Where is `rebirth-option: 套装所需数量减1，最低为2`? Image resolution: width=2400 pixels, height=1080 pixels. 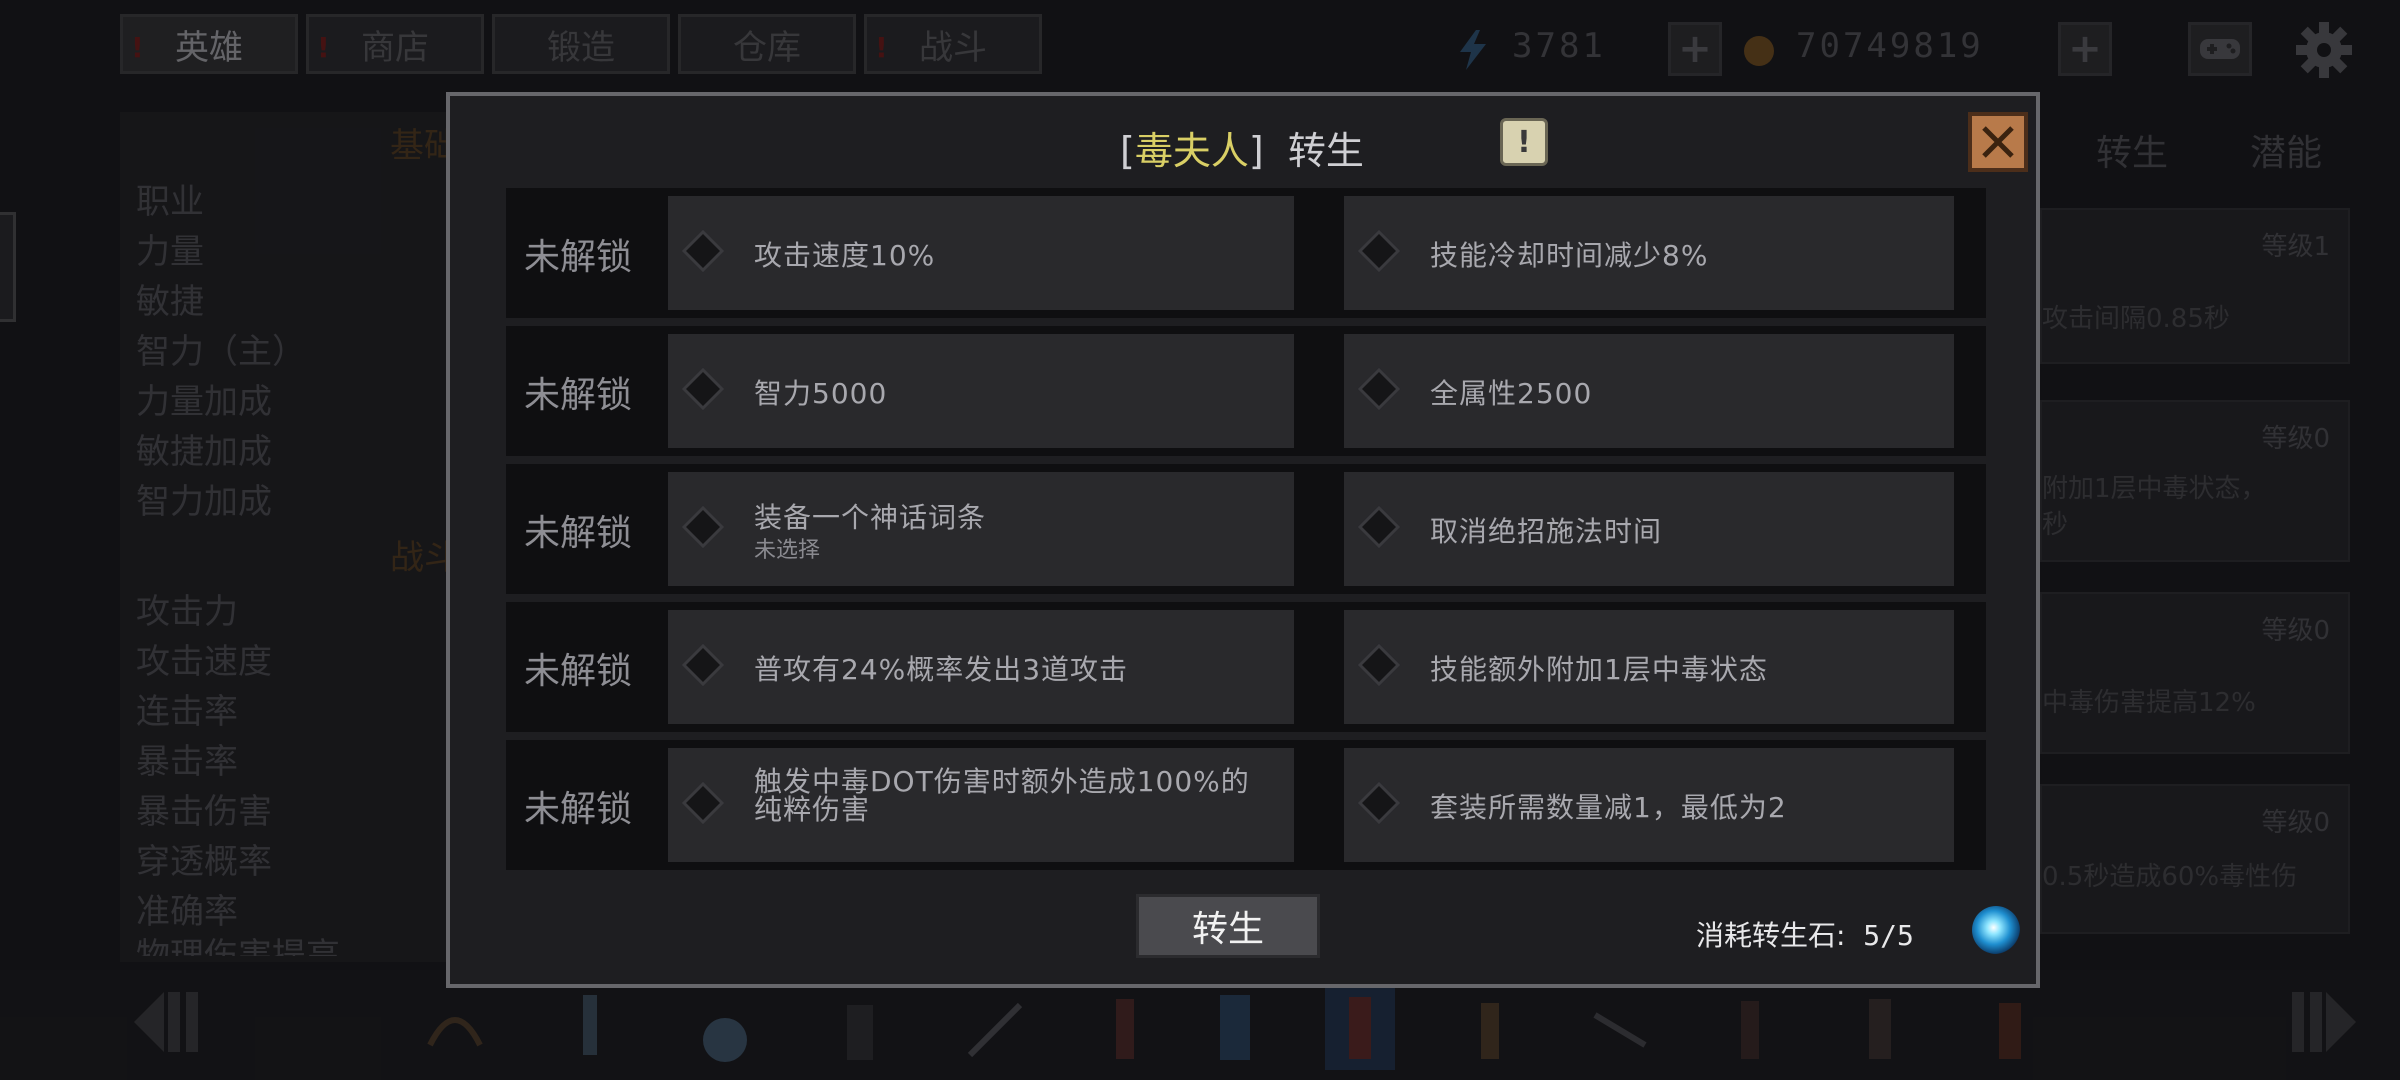
rebirth-option: 套装所需数量减1，最低为2 is located at coordinates (1649, 805).